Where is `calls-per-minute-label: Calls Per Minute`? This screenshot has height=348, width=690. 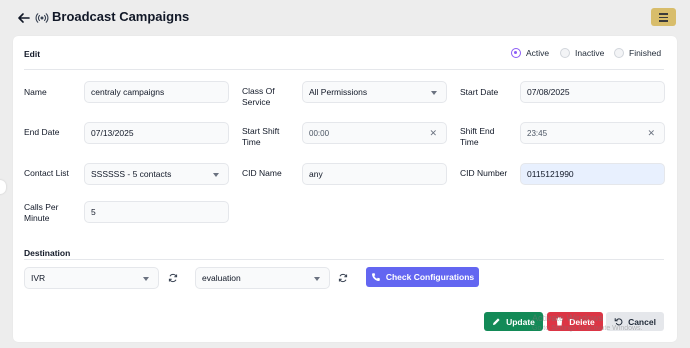
calls-per-minute-label: Calls Per Minute is located at coordinates (41, 212).